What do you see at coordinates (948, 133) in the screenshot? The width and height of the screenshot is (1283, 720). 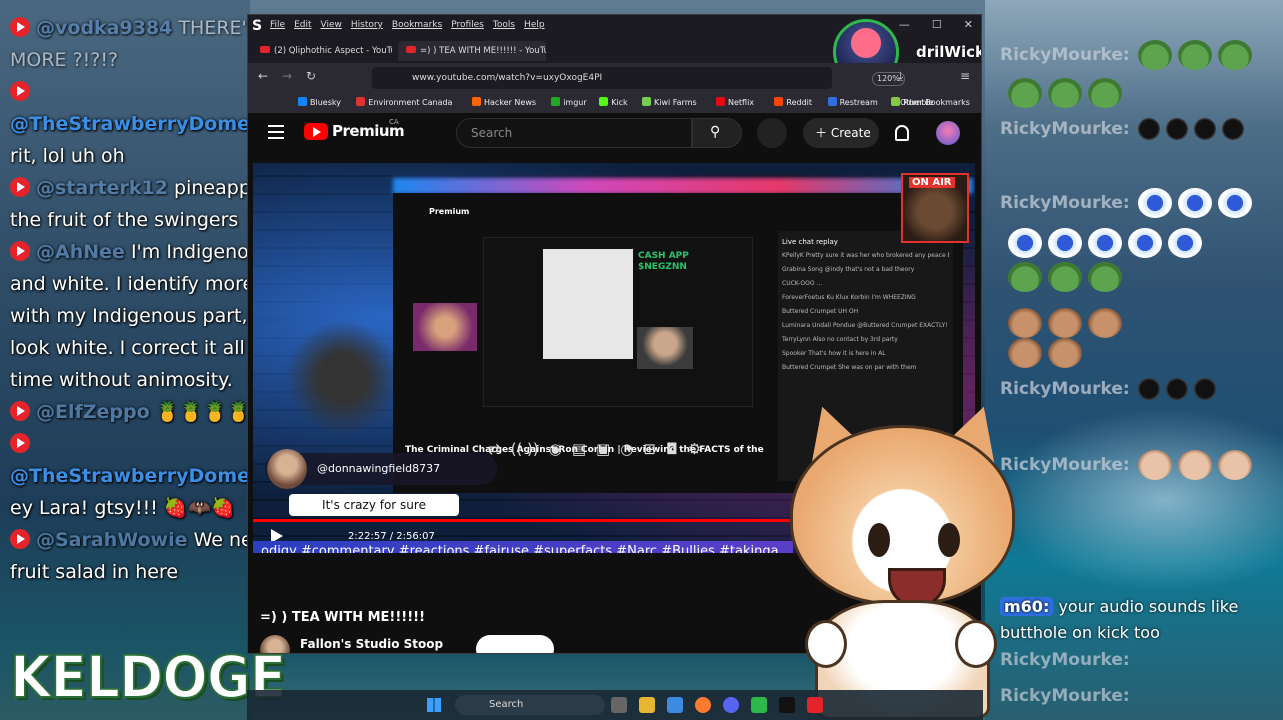 I see `account-avatar` at bounding box center [948, 133].